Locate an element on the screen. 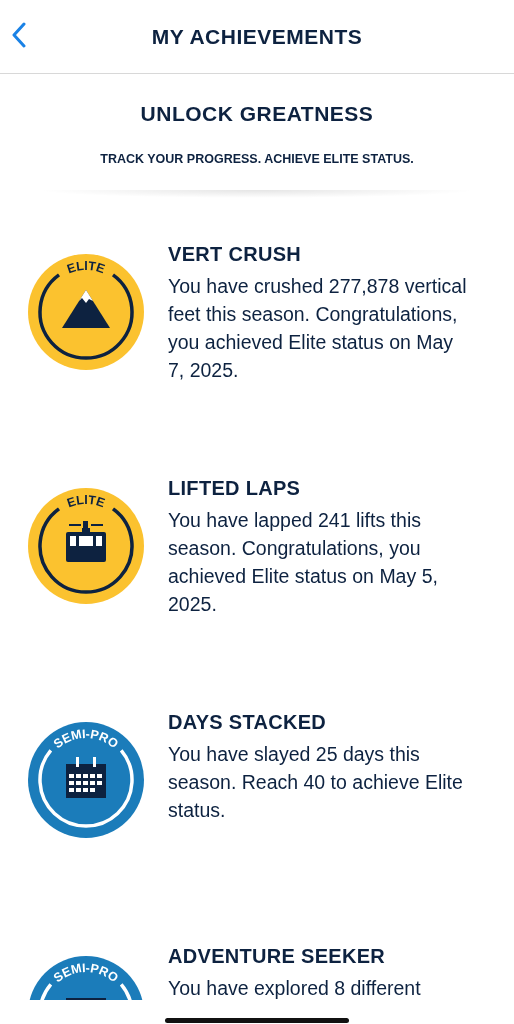 The image size is (514, 1024). back-icon is located at coordinates (19, 35).